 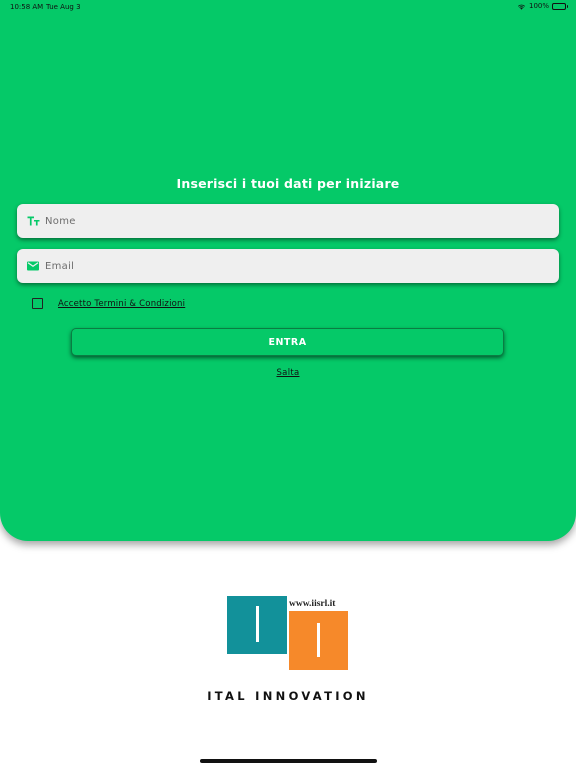 I want to click on logo-orange-block, so click(x=318, y=640).